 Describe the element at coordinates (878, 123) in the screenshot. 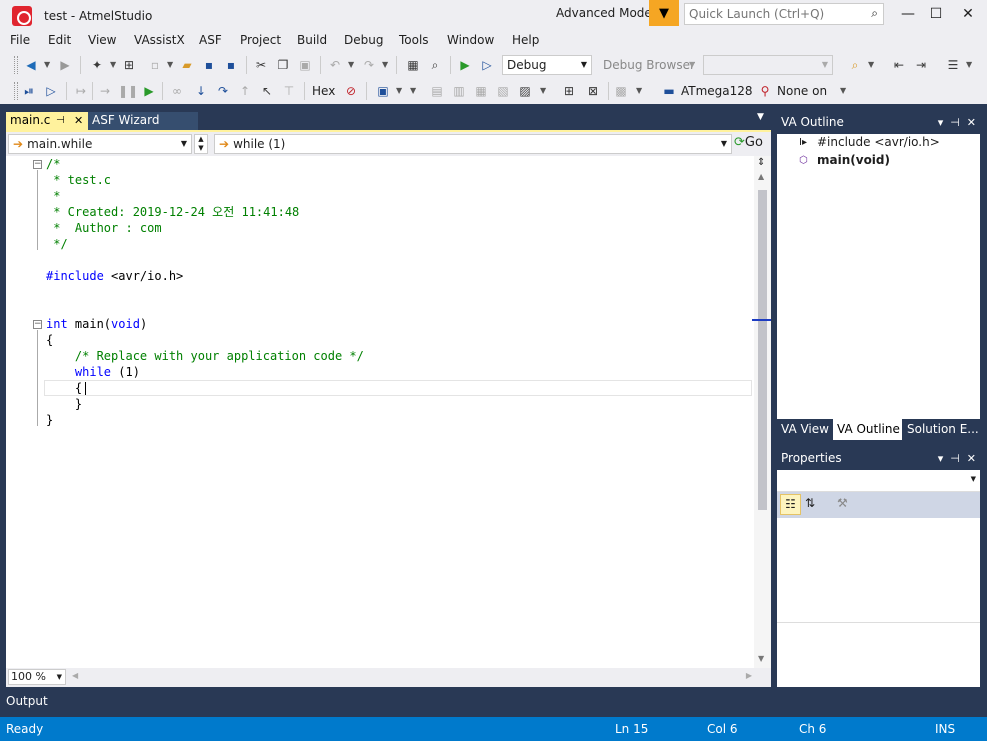

I see `va-outline-title-bar: VA Outline ▾ ⊣ ✕` at that location.